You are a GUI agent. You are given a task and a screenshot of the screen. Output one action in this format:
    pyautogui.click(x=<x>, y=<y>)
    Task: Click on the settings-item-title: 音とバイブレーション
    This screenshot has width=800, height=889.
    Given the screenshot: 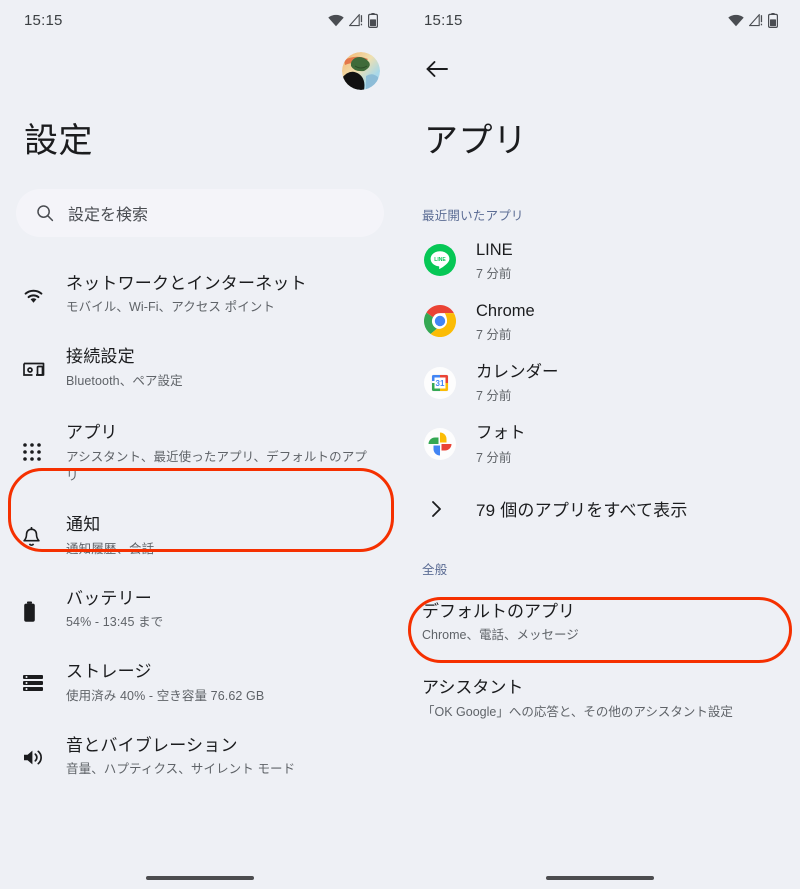 What is the action you would take?
    pyautogui.click(x=152, y=745)
    